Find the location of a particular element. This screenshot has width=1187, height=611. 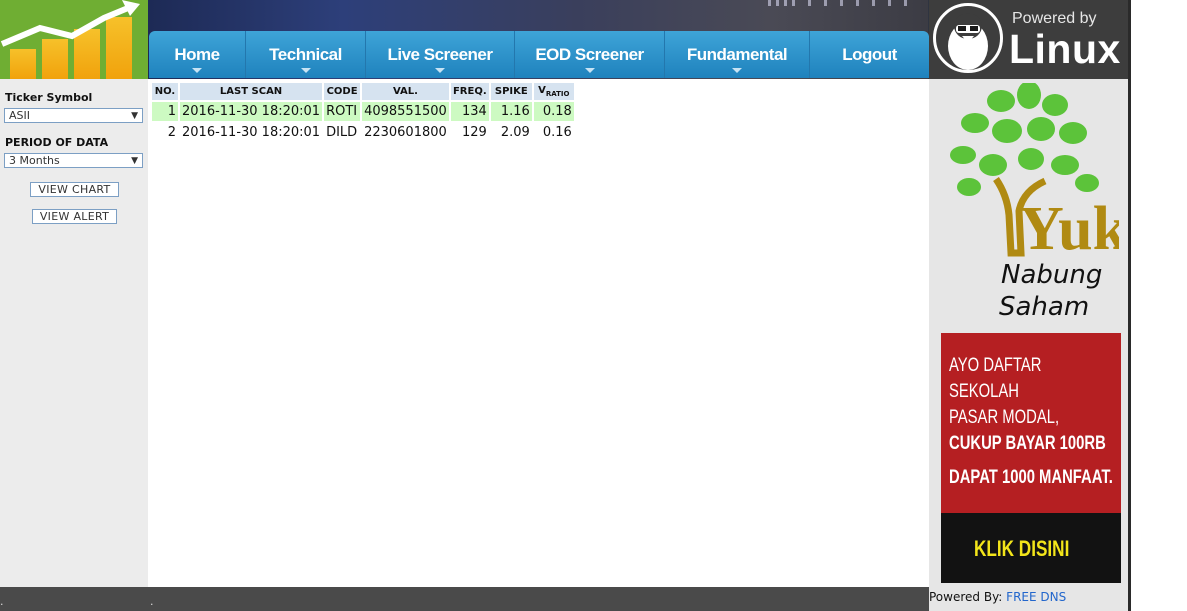

nav-eod-screener: EOD Screener is located at coordinates (590, 54).